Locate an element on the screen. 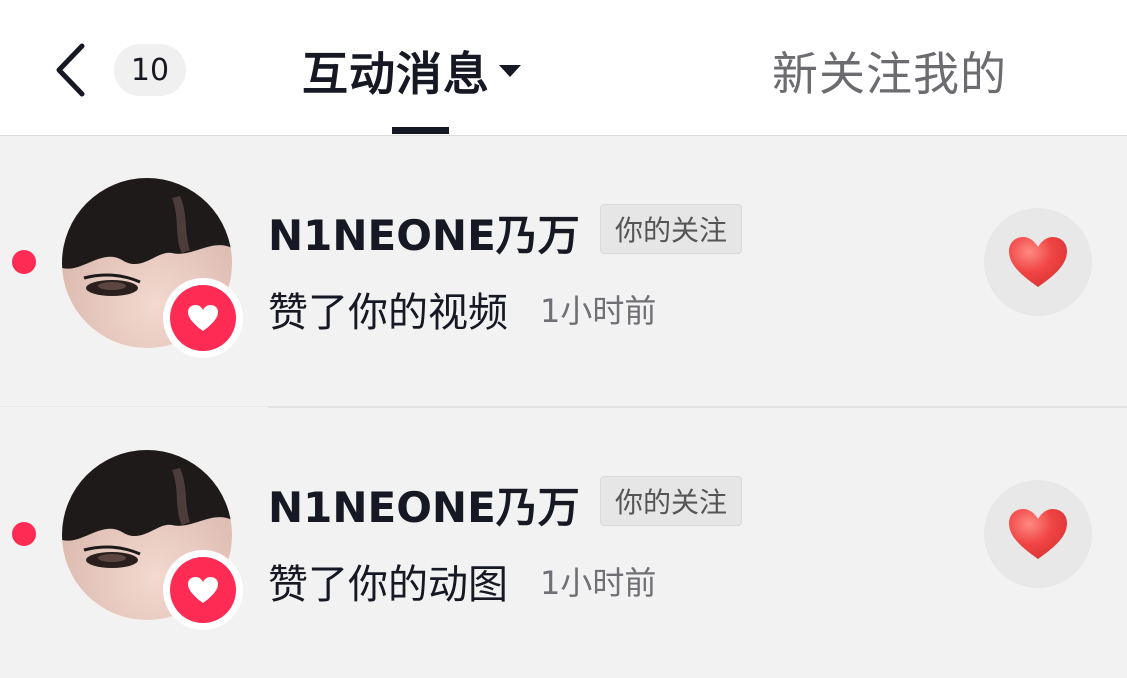 This screenshot has height=678, width=1127. back-button is located at coordinates (70, 70).